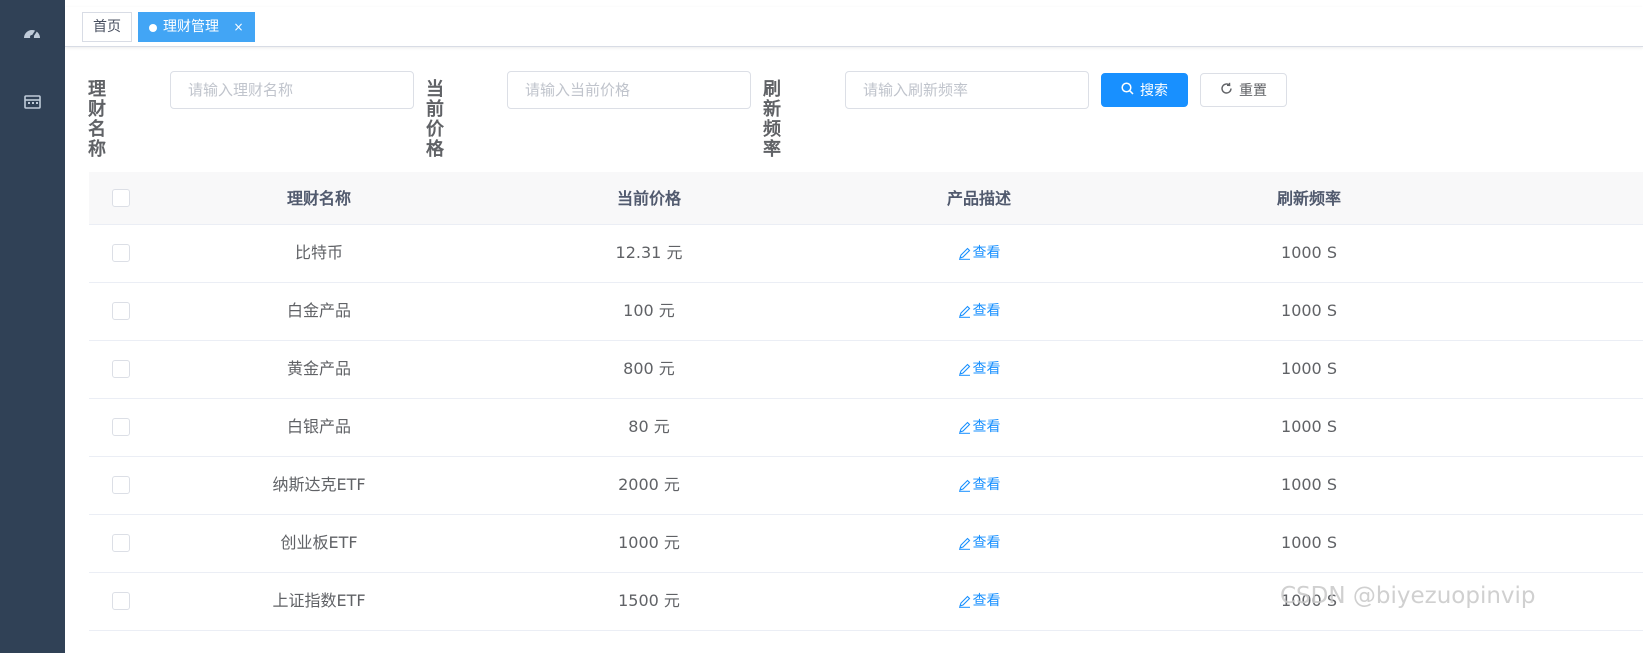 The image size is (1643, 653). I want to click on reset-button: 重置, so click(1243, 90).